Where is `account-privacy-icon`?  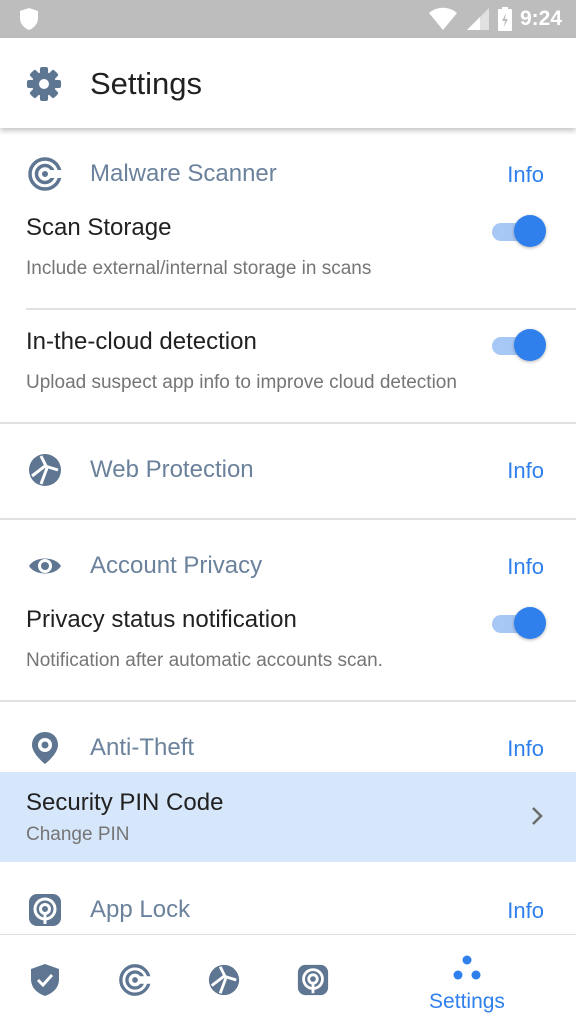 account-privacy-icon is located at coordinates (45, 566).